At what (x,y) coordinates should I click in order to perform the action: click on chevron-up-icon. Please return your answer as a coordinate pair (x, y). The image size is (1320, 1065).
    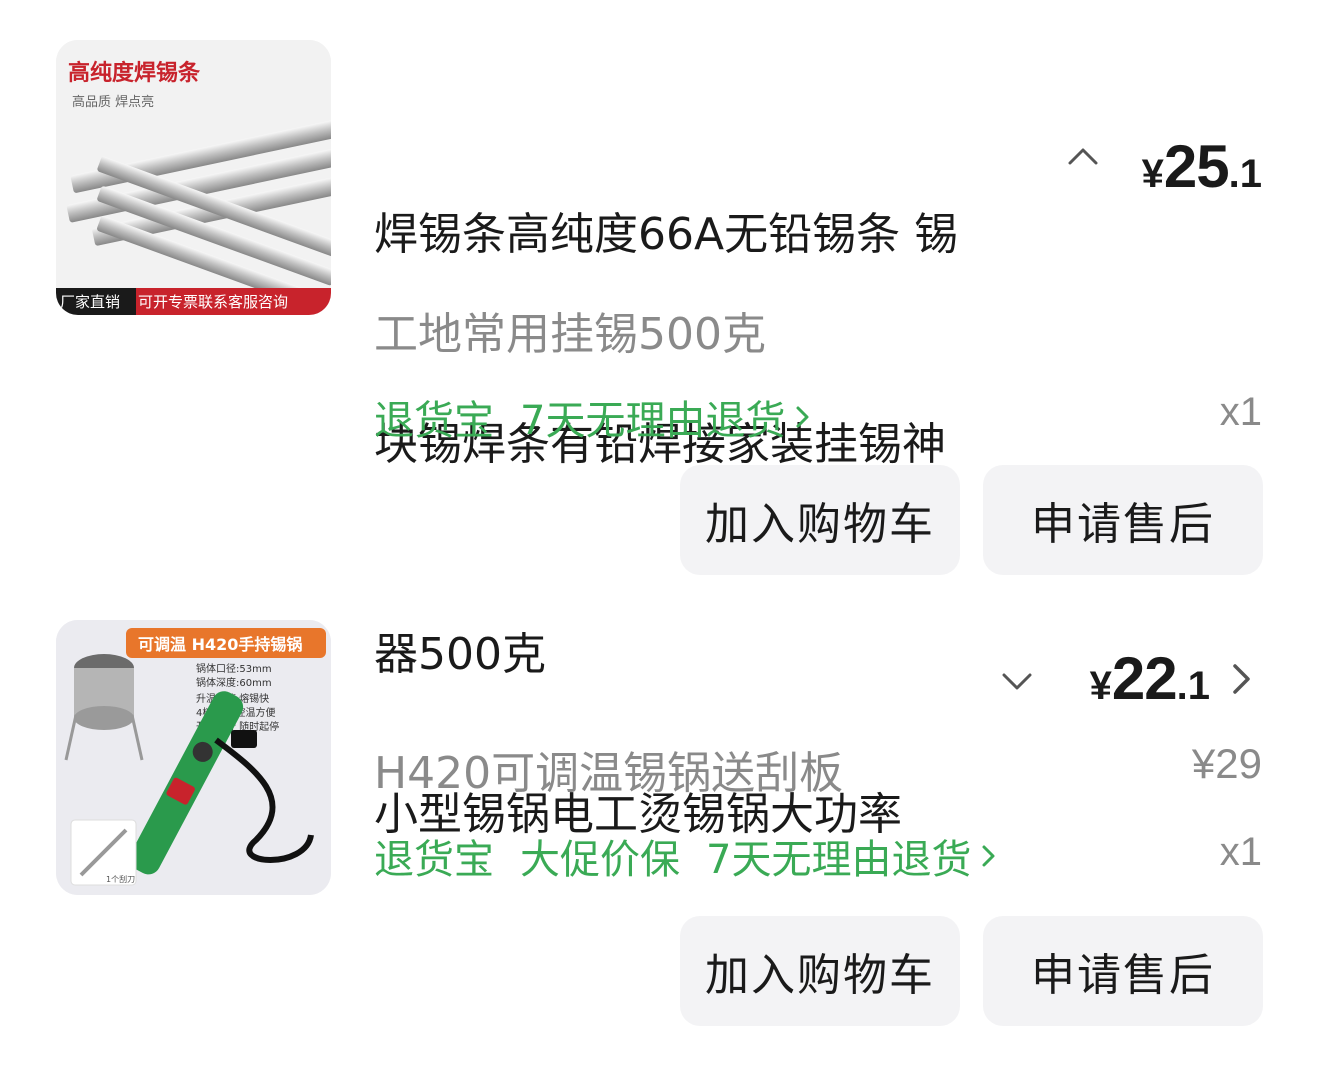
    Looking at the image, I should click on (1083, 156).